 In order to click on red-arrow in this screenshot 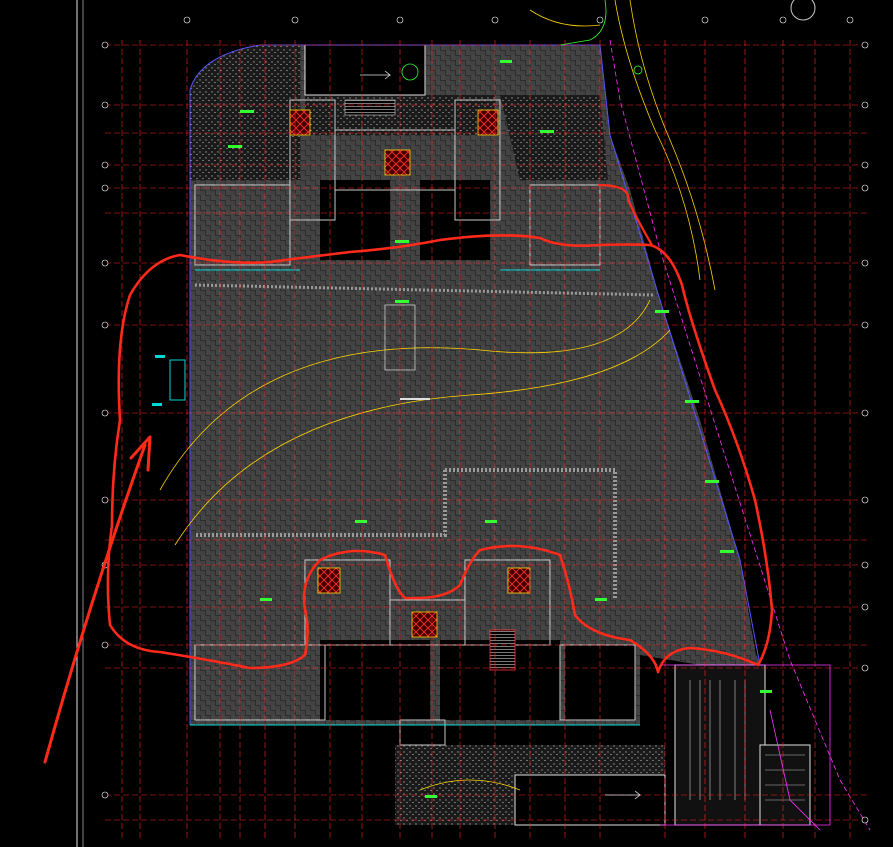, I will do `click(97, 599)`.